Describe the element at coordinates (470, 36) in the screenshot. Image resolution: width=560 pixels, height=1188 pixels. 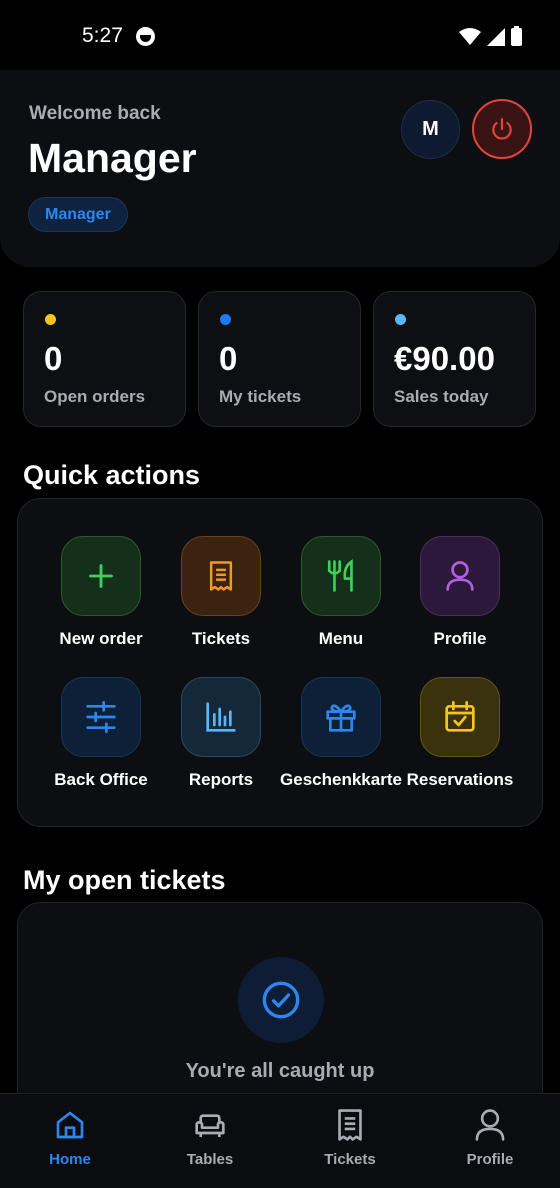
I see `wifi-icon` at that location.